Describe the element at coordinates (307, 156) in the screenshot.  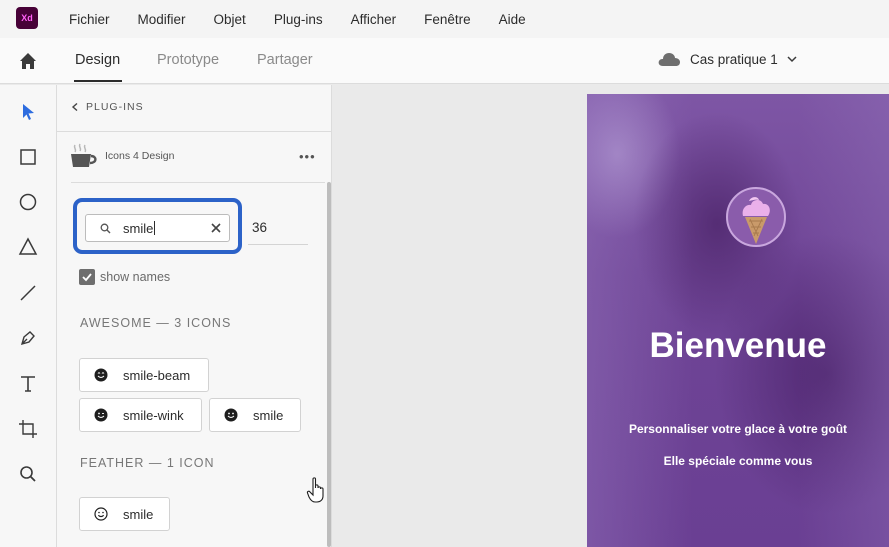
I see `more-options-icon: •••` at that location.